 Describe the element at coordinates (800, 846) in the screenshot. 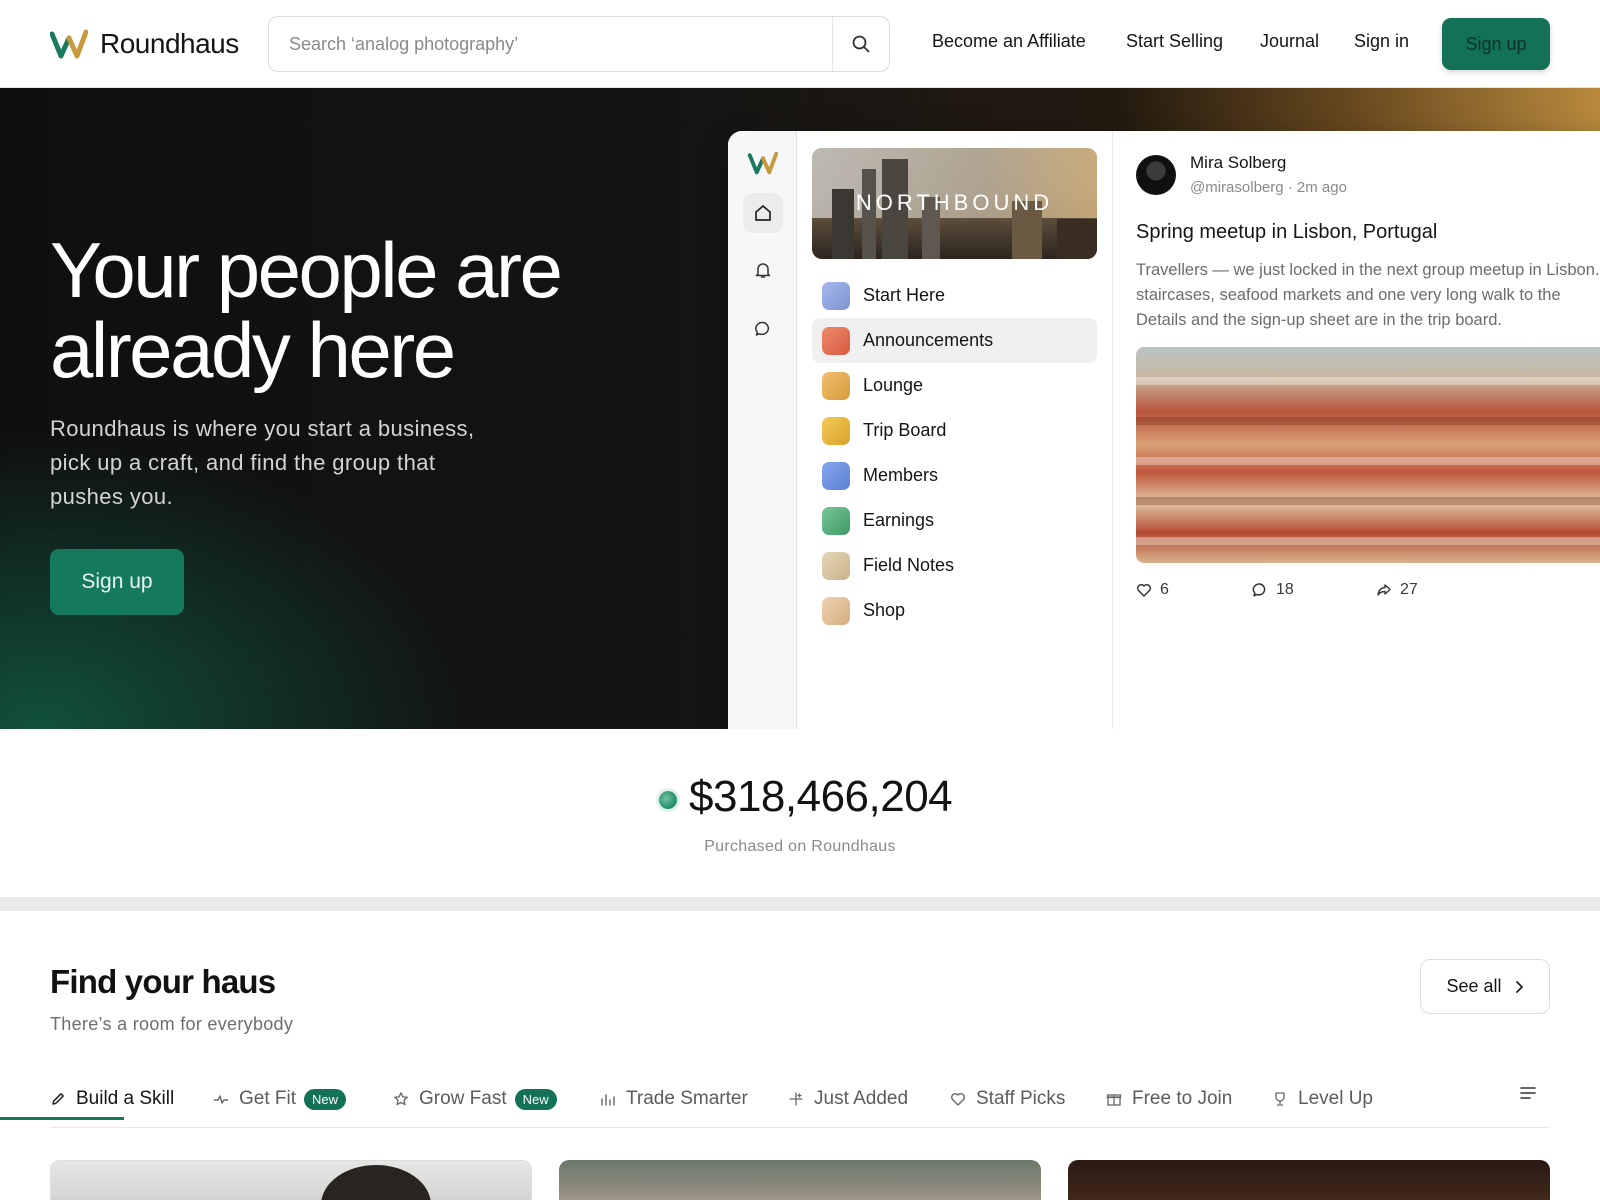

I see `purchase-total-label: Purchased on Roundhaus` at that location.